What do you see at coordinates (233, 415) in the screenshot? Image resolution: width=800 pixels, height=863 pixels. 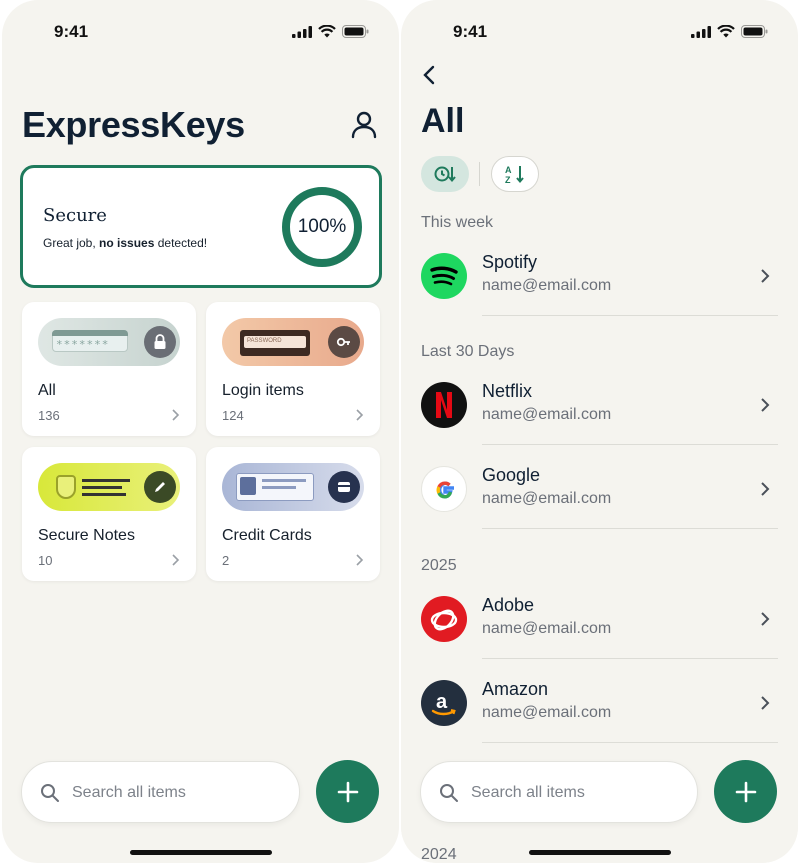 I see `category-count: 124` at bounding box center [233, 415].